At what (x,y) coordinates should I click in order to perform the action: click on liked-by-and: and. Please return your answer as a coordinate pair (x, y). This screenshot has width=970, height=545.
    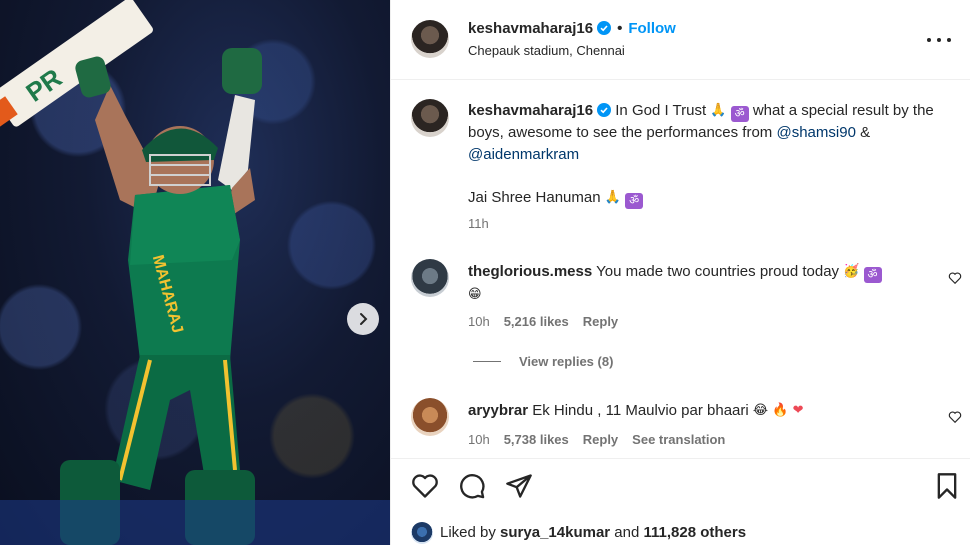
    Looking at the image, I should click on (627, 532).